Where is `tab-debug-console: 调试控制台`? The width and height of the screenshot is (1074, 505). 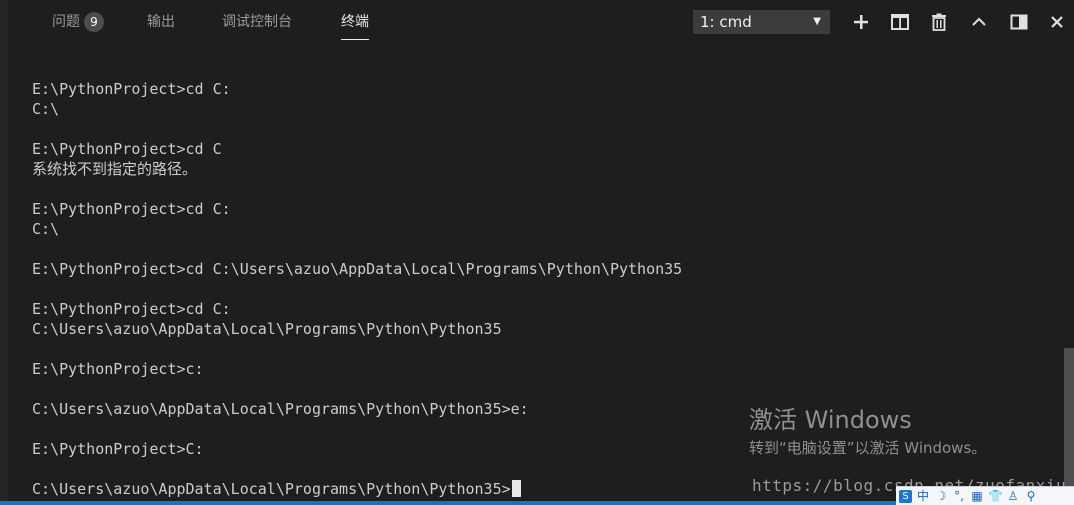
tab-debug-console: 调试控制台 is located at coordinates (257, 22).